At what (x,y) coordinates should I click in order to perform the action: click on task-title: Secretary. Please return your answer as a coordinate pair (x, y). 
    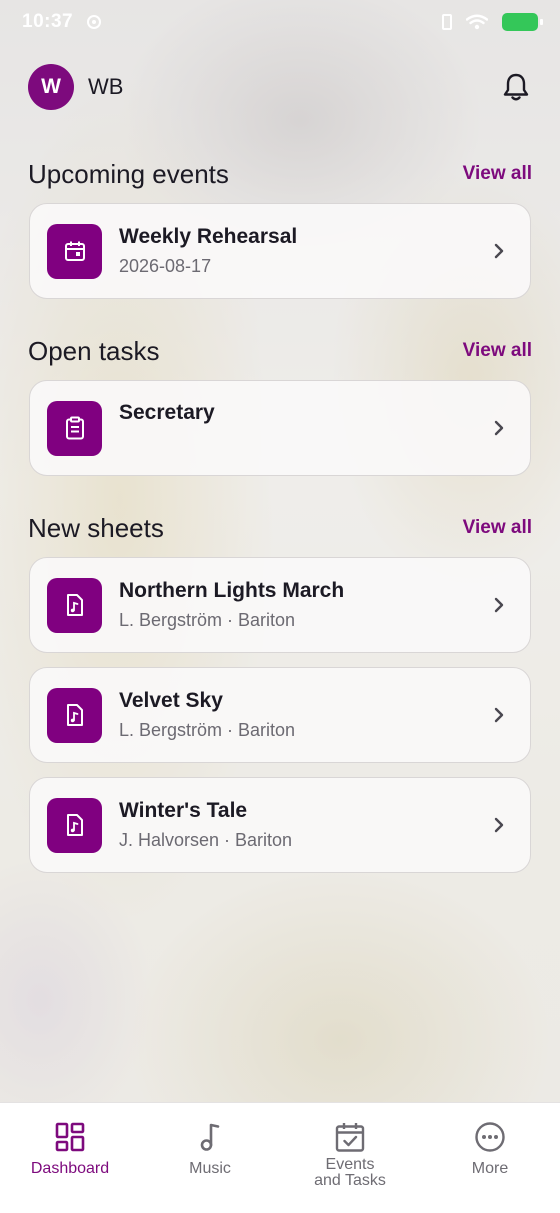
    Looking at the image, I should click on (167, 412).